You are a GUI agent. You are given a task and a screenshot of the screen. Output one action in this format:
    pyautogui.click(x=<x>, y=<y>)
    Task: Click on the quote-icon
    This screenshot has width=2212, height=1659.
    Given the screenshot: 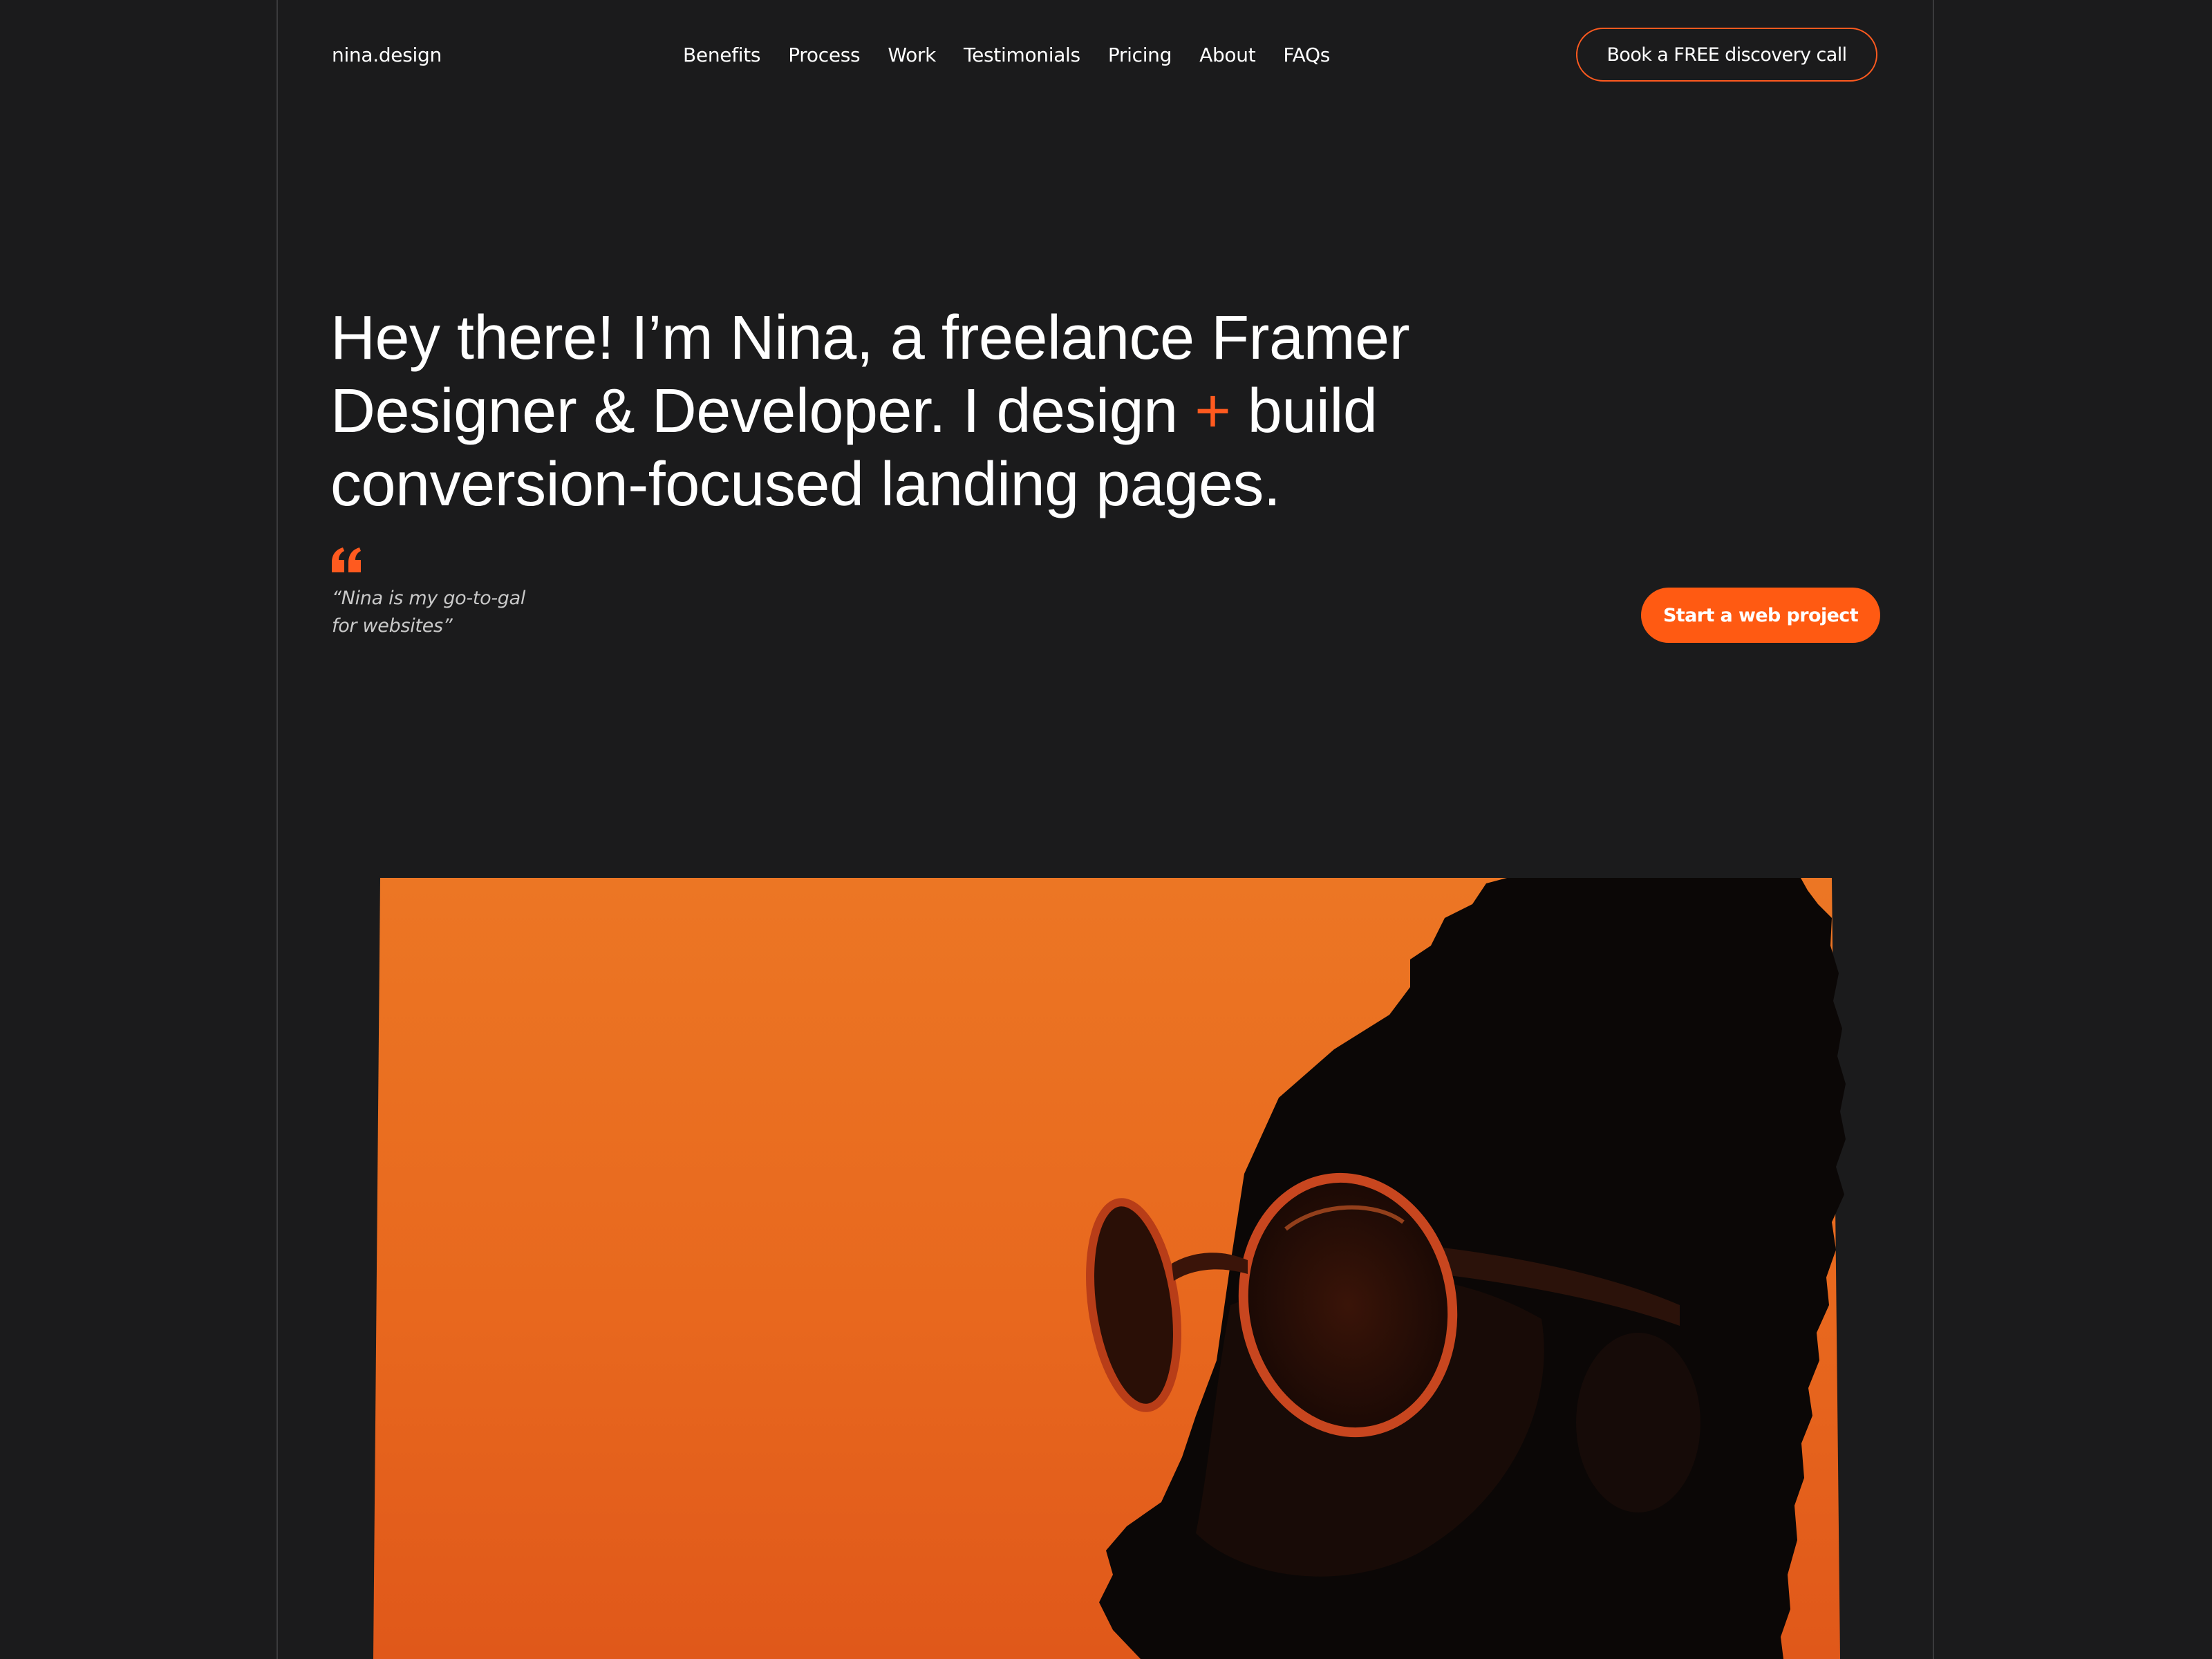 What is the action you would take?
    pyautogui.click(x=347, y=559)
    